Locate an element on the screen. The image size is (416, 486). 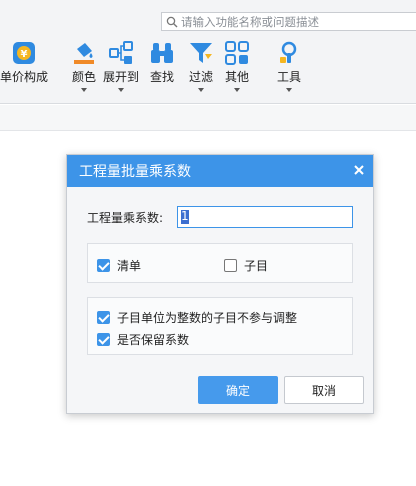
search-input is located at coordinates (291, 21).